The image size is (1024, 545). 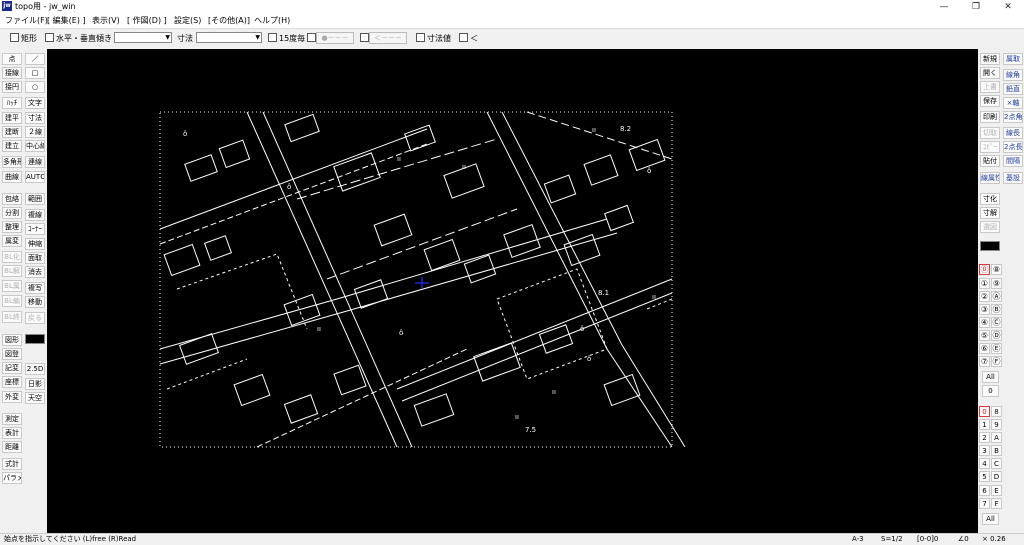 What do you see at coordinates (996, 411) in the screenshot?
I see `layer-8: 8` at bounding box center [996, 411].